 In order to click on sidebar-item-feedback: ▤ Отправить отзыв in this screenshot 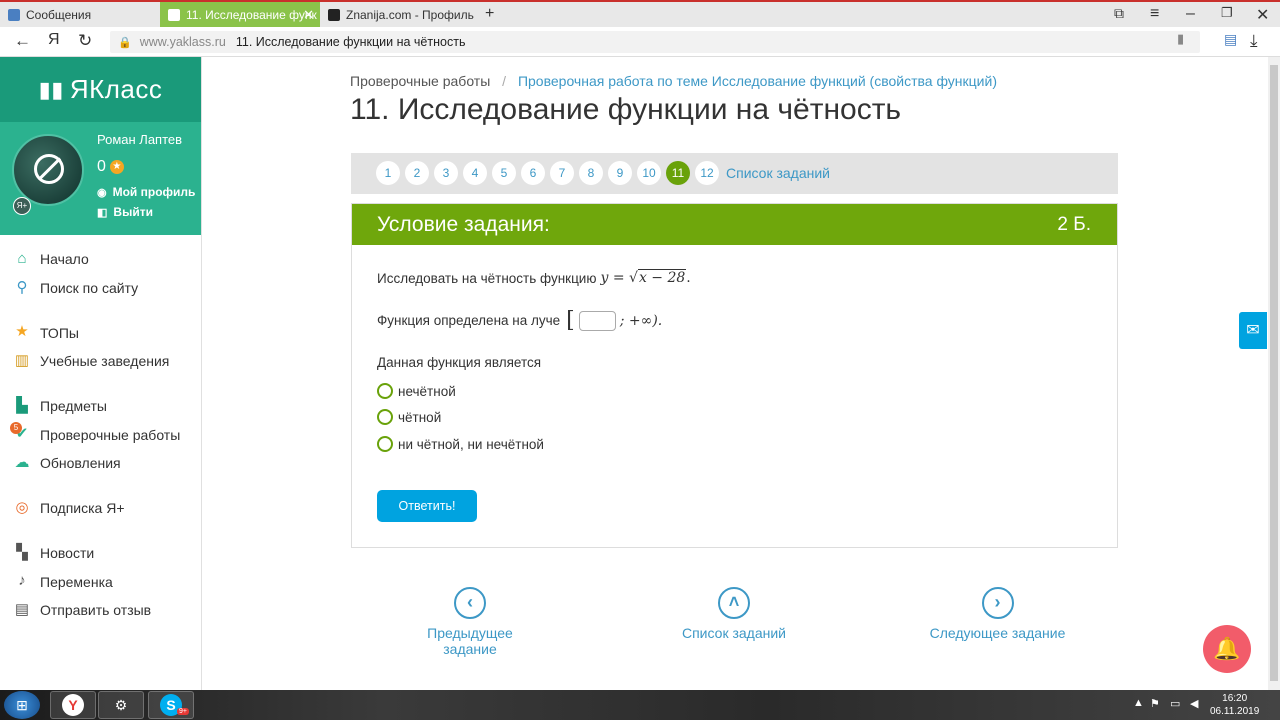, I will do `click(100, 610)`.